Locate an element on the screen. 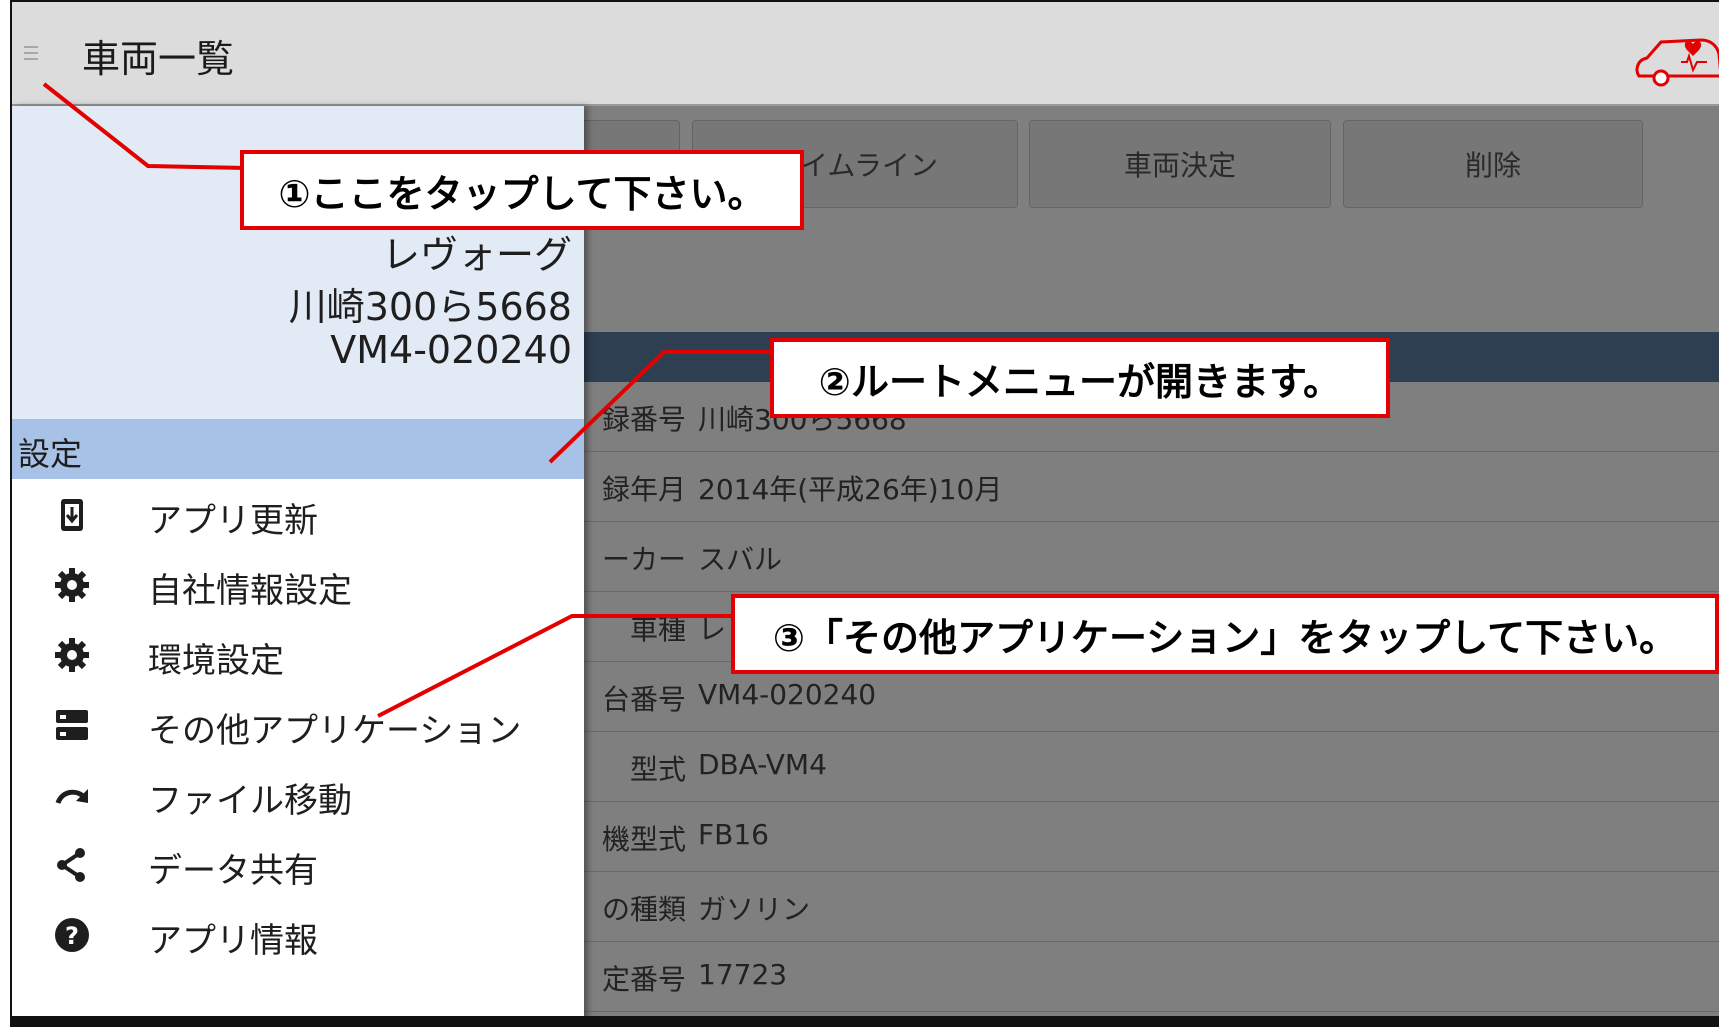 The width and height of the screenshot is (1719, 1027). help-icon: ? is located at coordinates (72, 935).